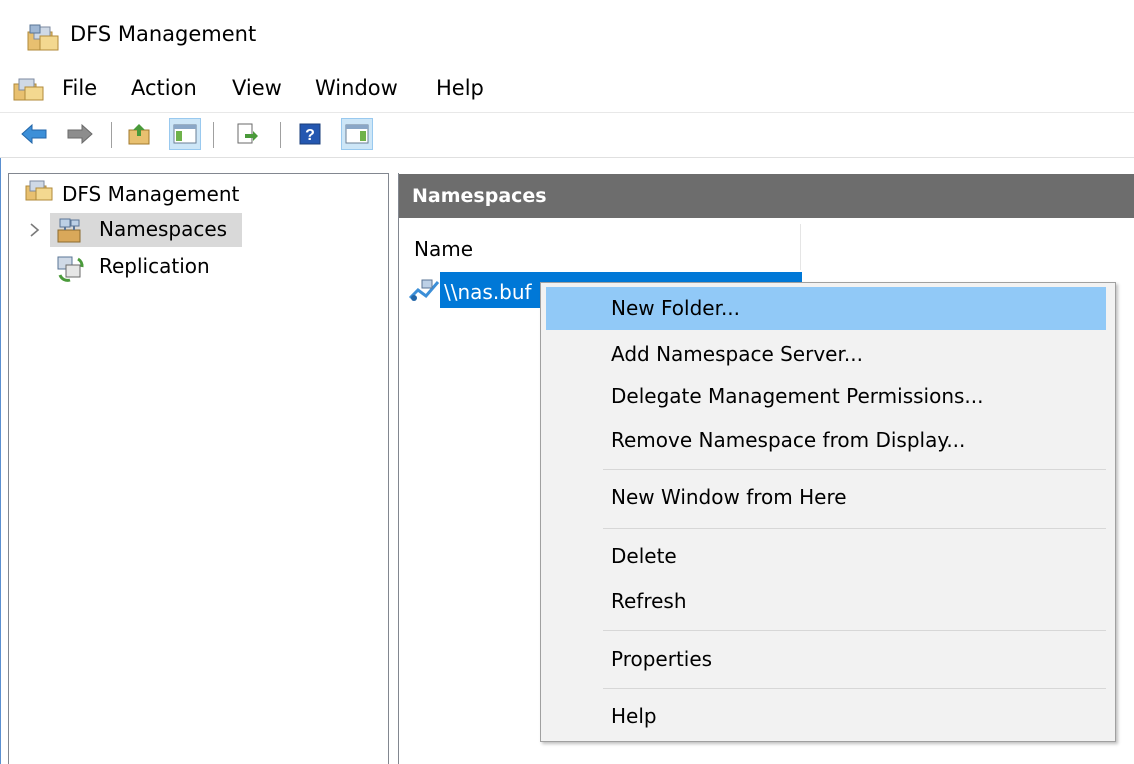 This screenshot has width=1134, height=764. I want to click on chevron-right-icon, so click(35, 230).